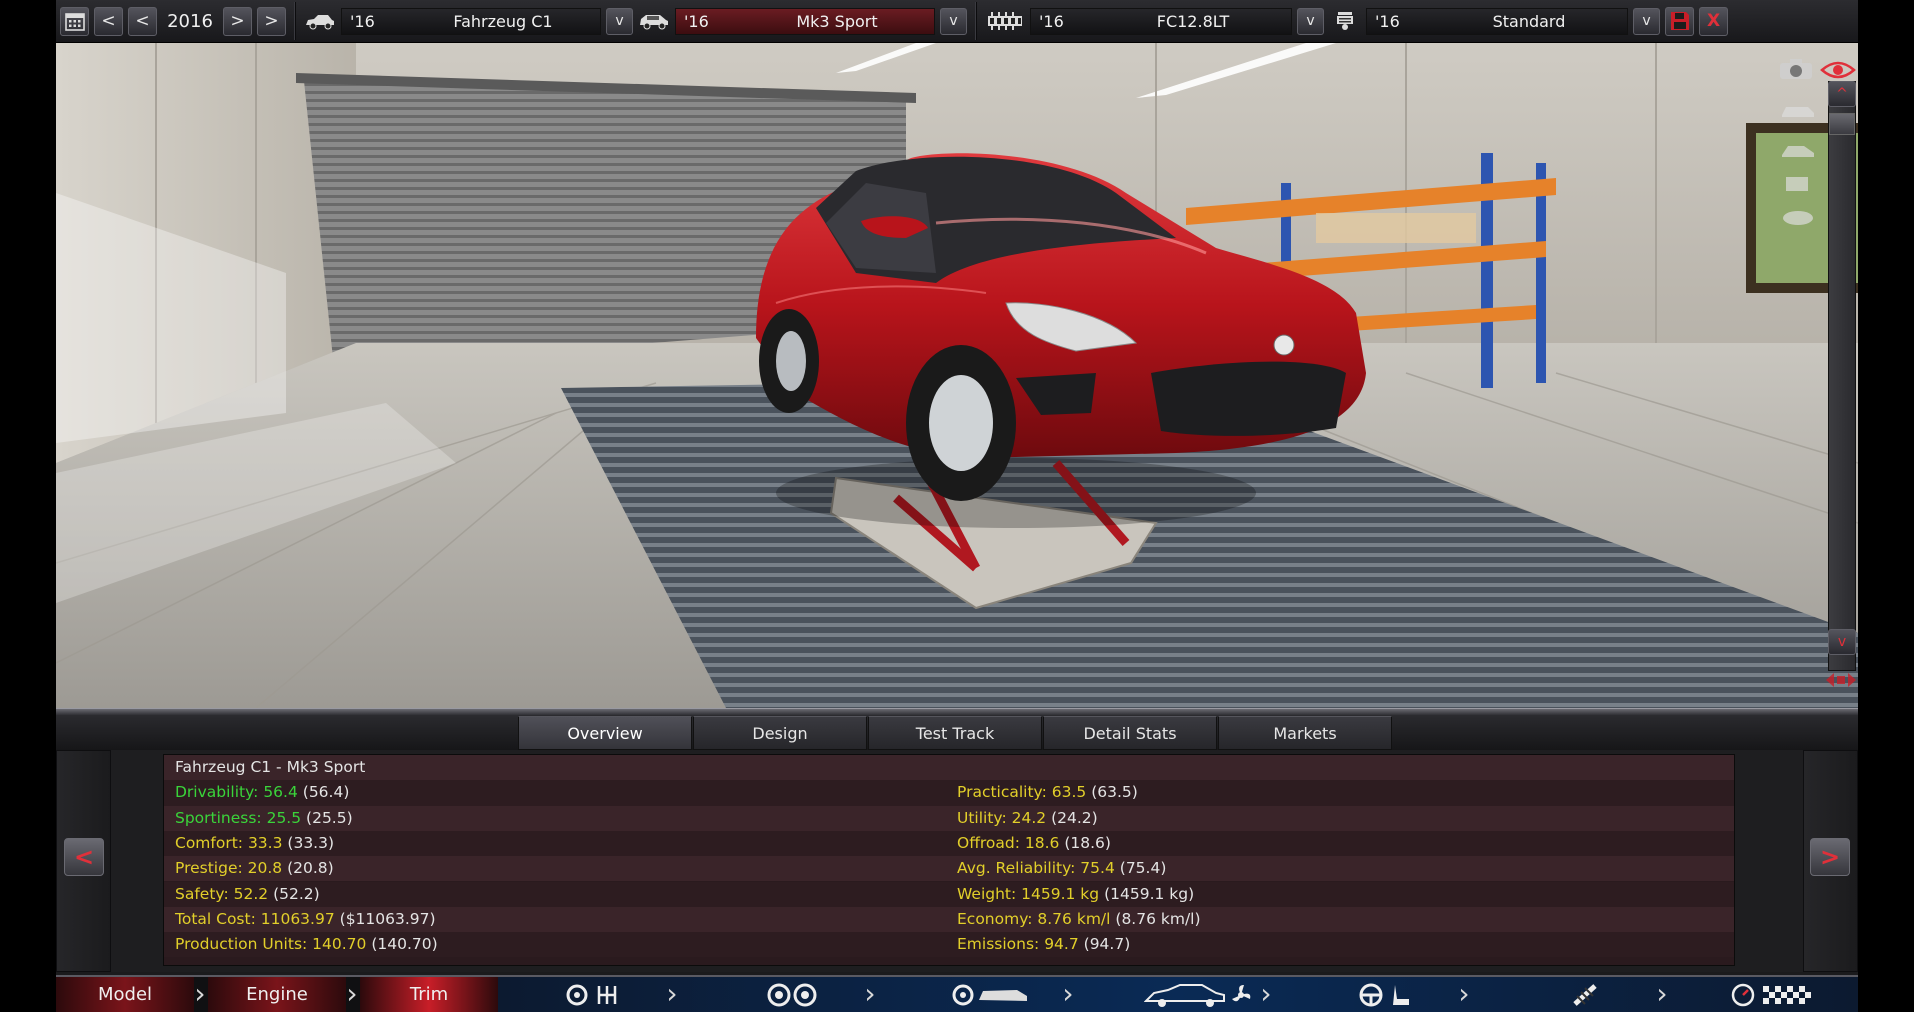 The image size is (1914, 1012). What do you see at coordinates (1074, 817) in the screenshot?
I see `stat-previous: (24.2)` at bounding box center [1074, 817].